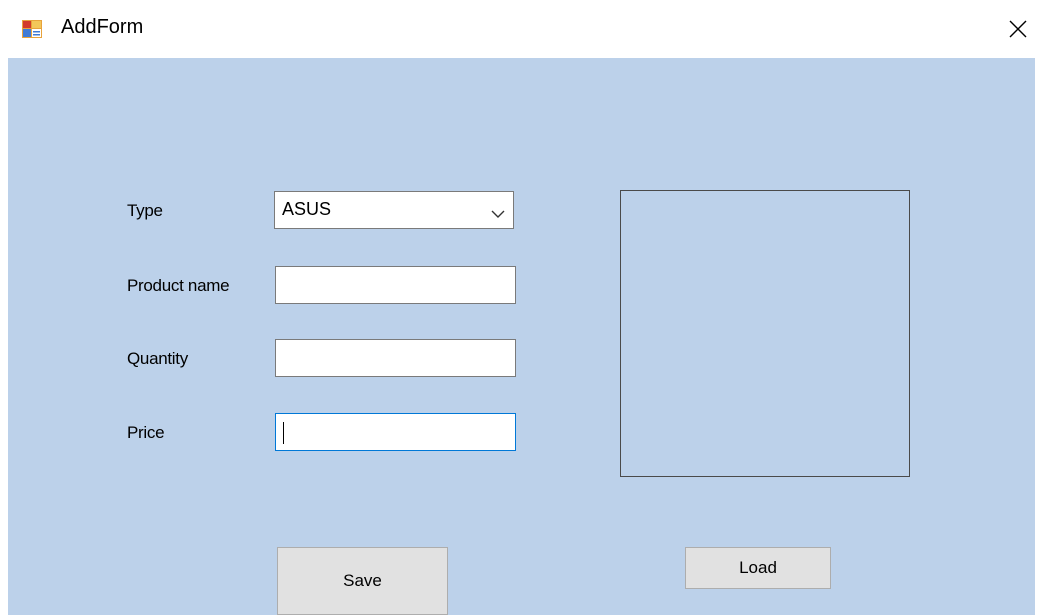 This screenshot has height=615, width=1043. What do you see at coordinates (362, 581) in the screenshot?
I see `save-button: Save` at bounding box center [362, 581].